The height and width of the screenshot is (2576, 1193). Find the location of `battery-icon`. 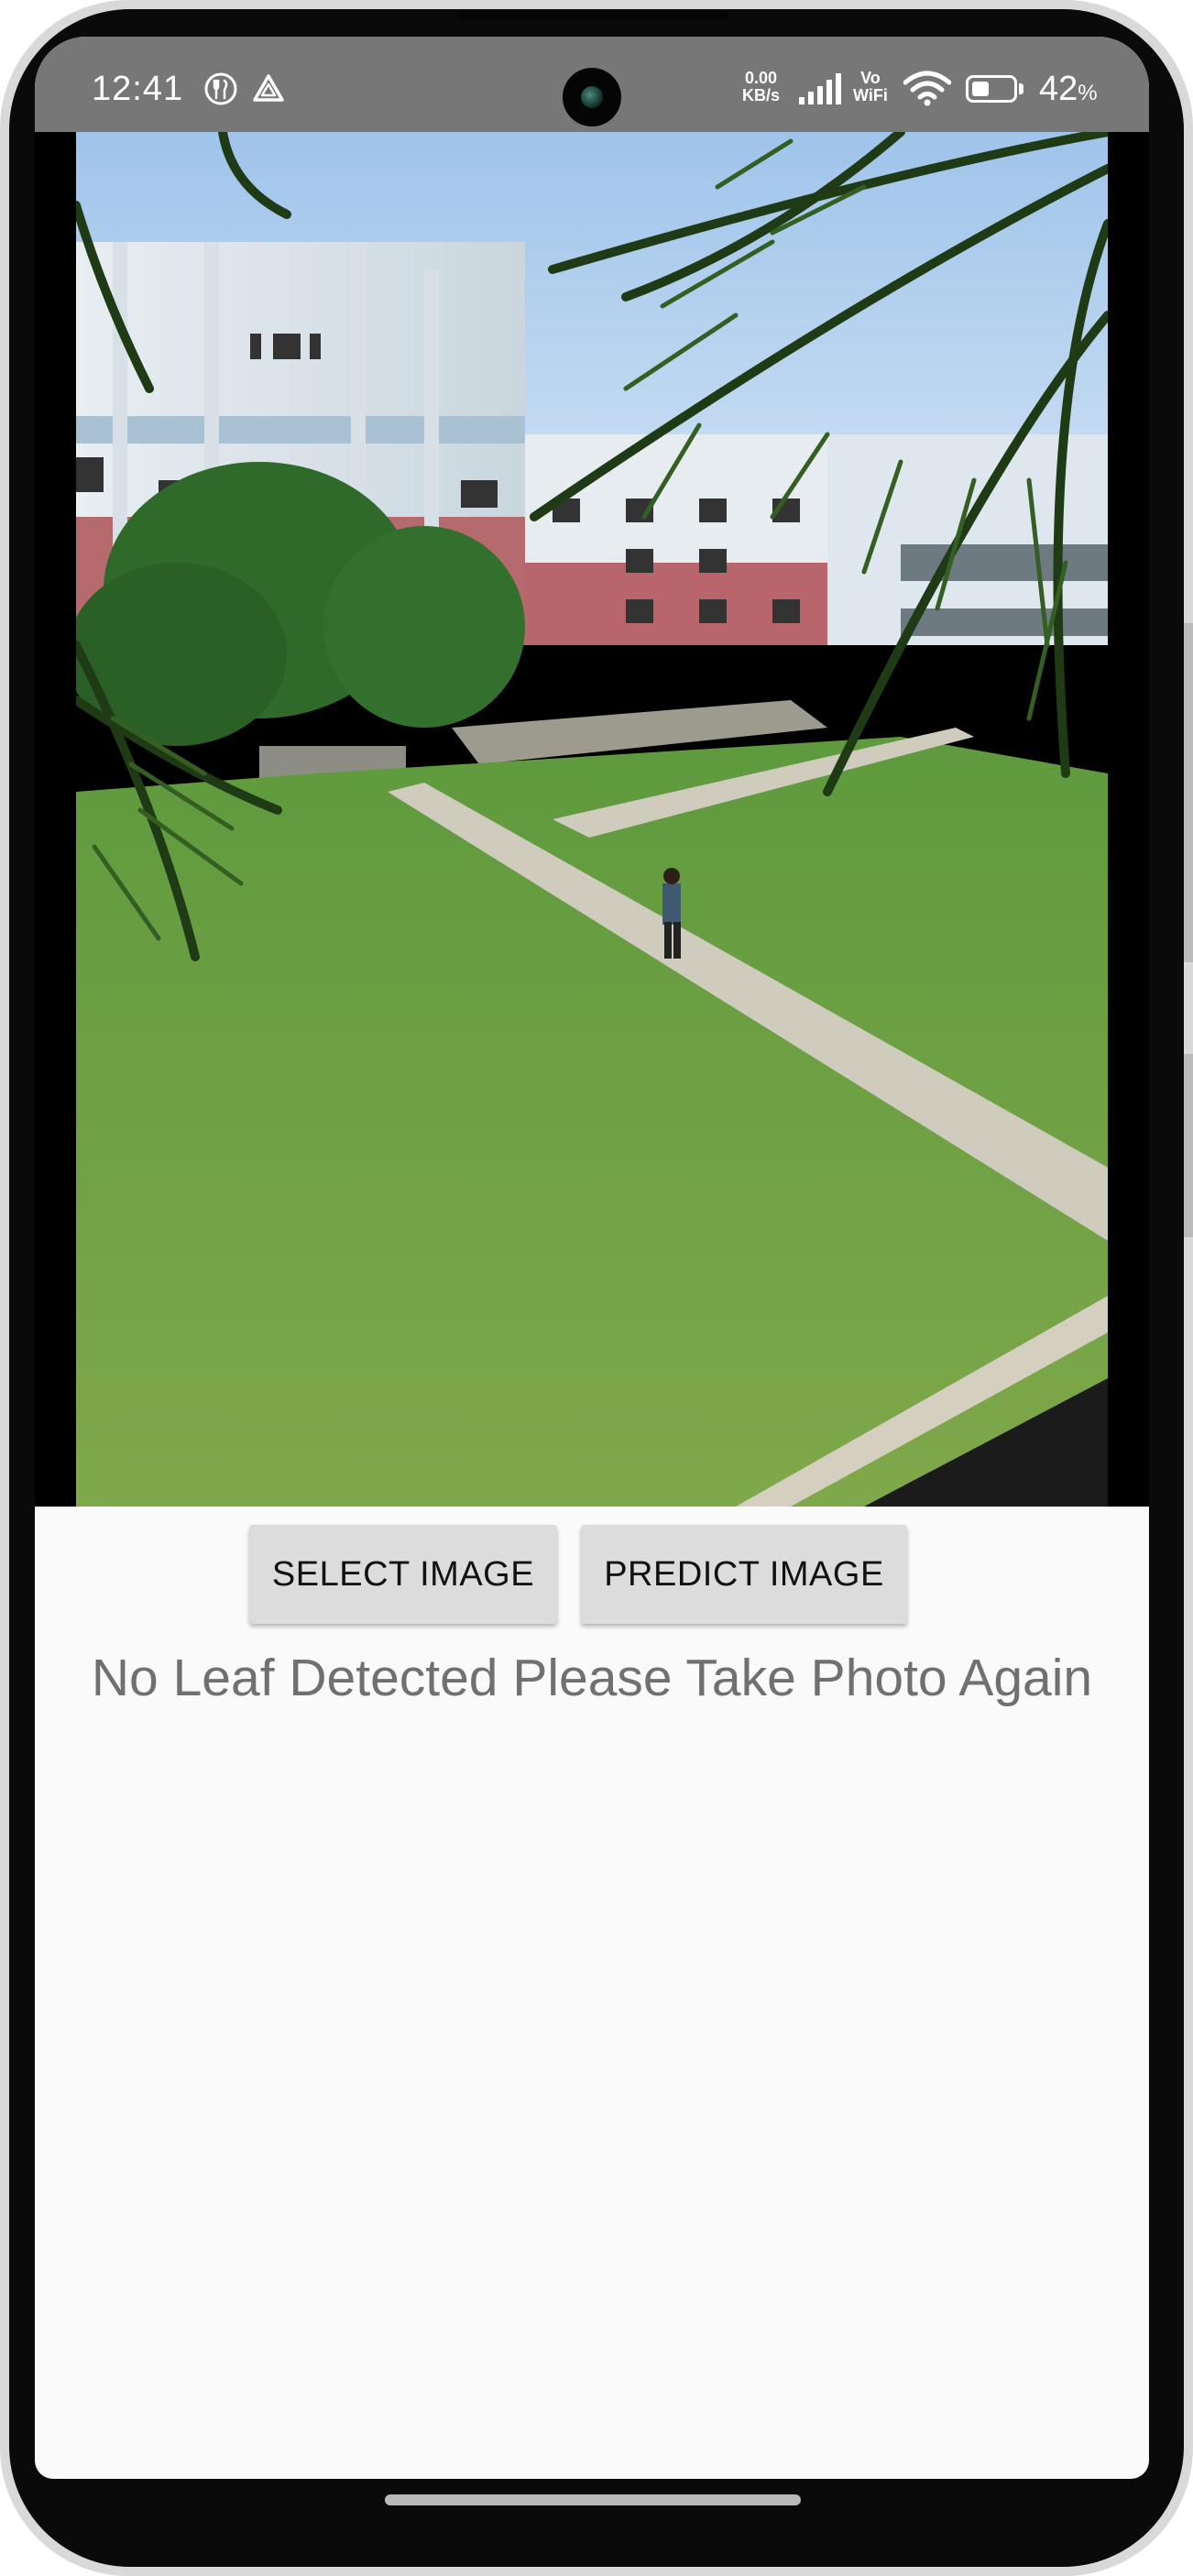

battery-icon is located at coordinates (992, 89).